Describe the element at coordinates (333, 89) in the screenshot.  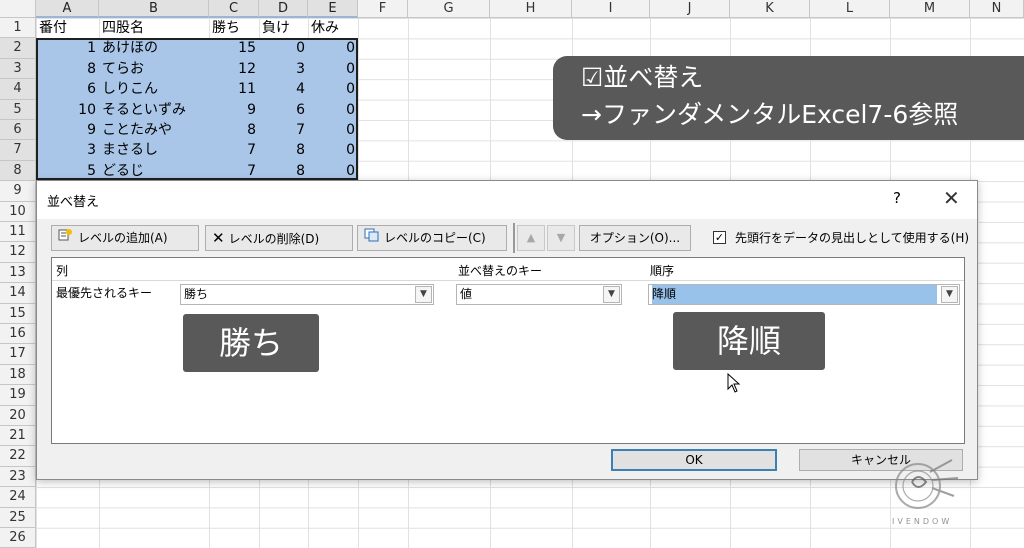
I see `cell-e4: 0` at that location.